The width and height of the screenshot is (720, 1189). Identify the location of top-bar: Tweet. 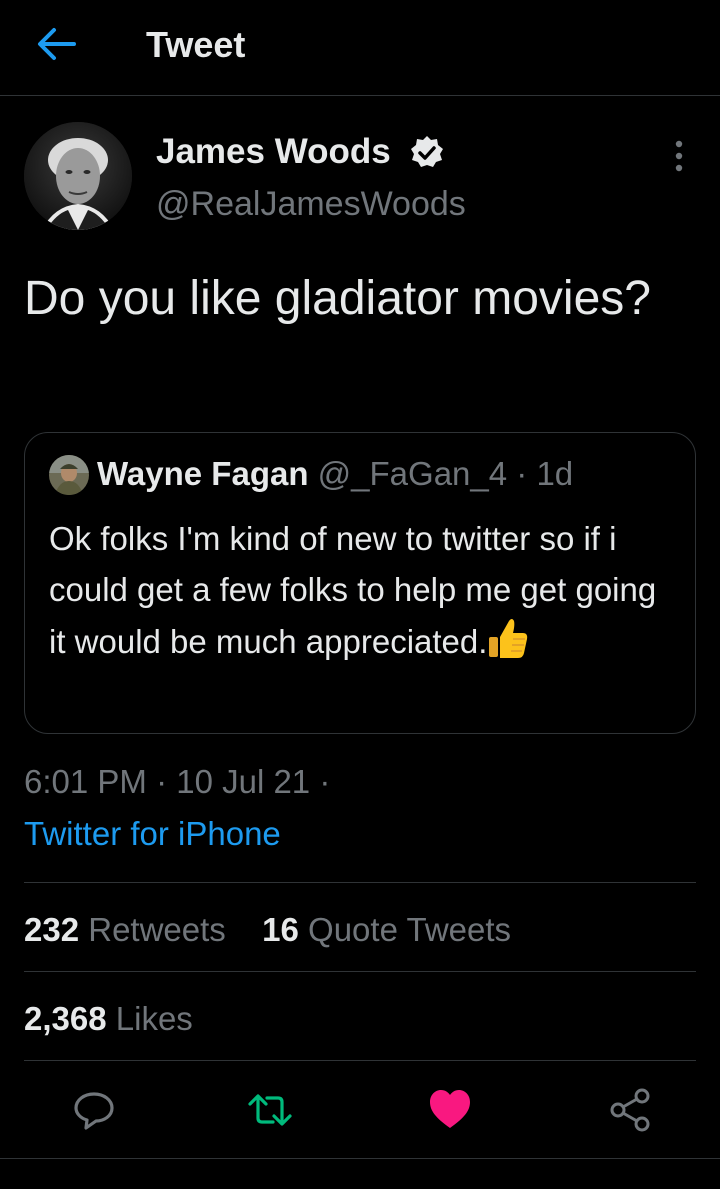
(360, 48).